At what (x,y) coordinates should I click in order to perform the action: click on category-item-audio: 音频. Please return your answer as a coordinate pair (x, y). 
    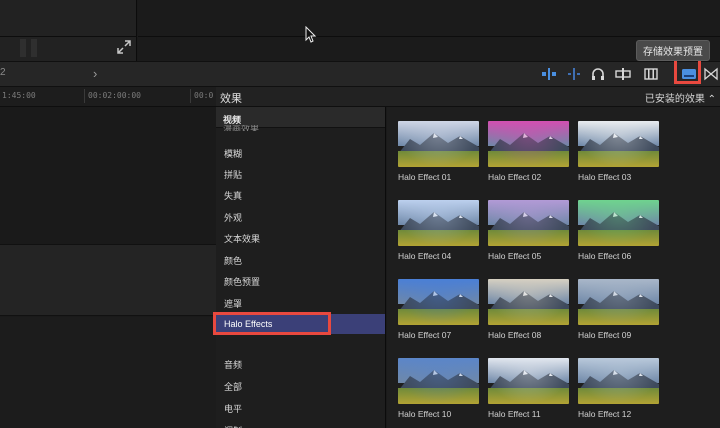
    Looking at the image, I should click on (300, 363).